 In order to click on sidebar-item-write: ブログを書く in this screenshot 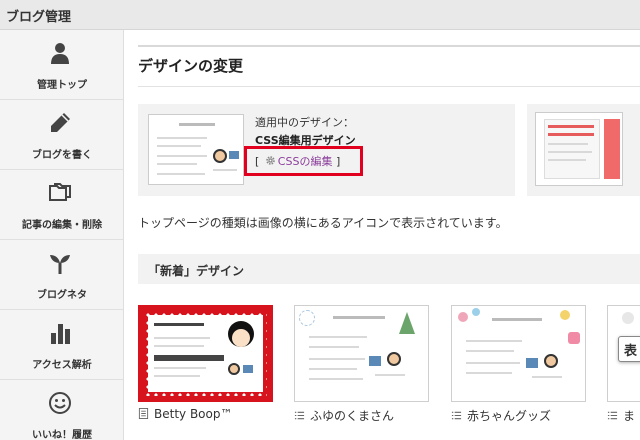, I will do `click(61, 135)`.